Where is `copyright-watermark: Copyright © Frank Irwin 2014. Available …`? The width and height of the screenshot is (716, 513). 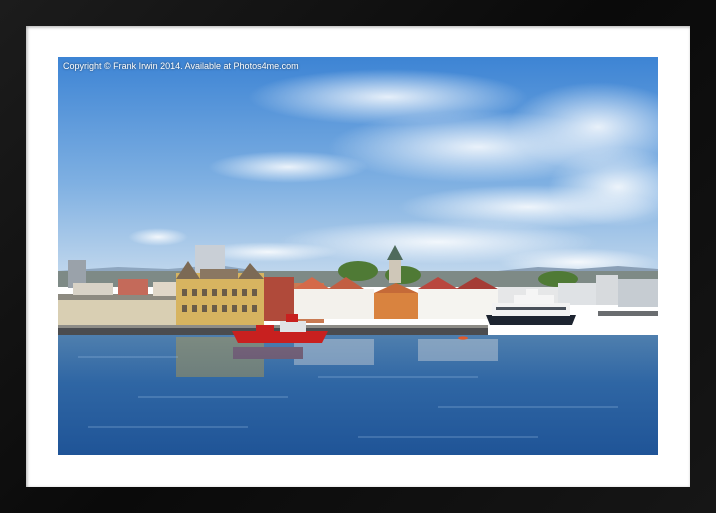 copyright-watermark: Copyright © Frank Irwin 2014. Available … is located at coordinates (181, 66).